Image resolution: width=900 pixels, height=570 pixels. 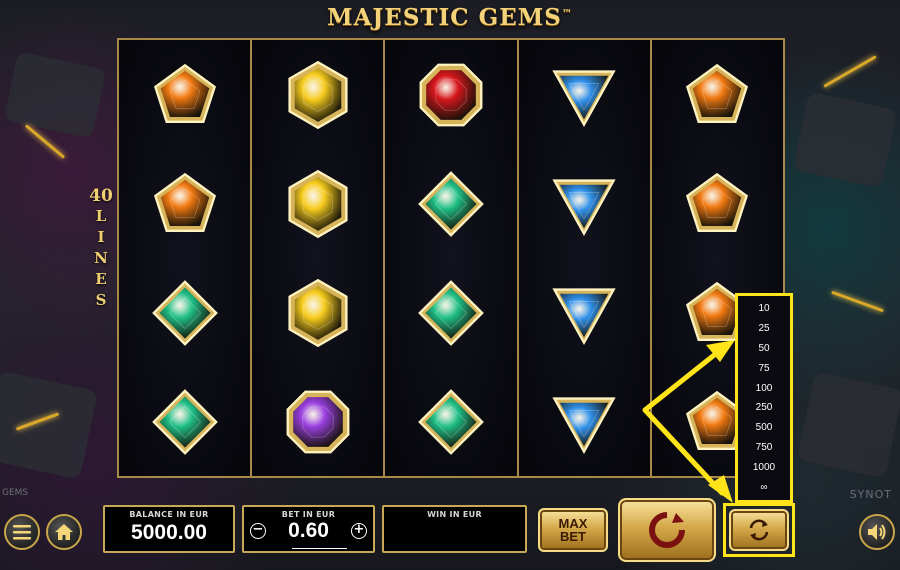 What do you see at coordinates (101, 216) in the screenshot?
I see `lines-letter: L` at bounding box center [101, 216].